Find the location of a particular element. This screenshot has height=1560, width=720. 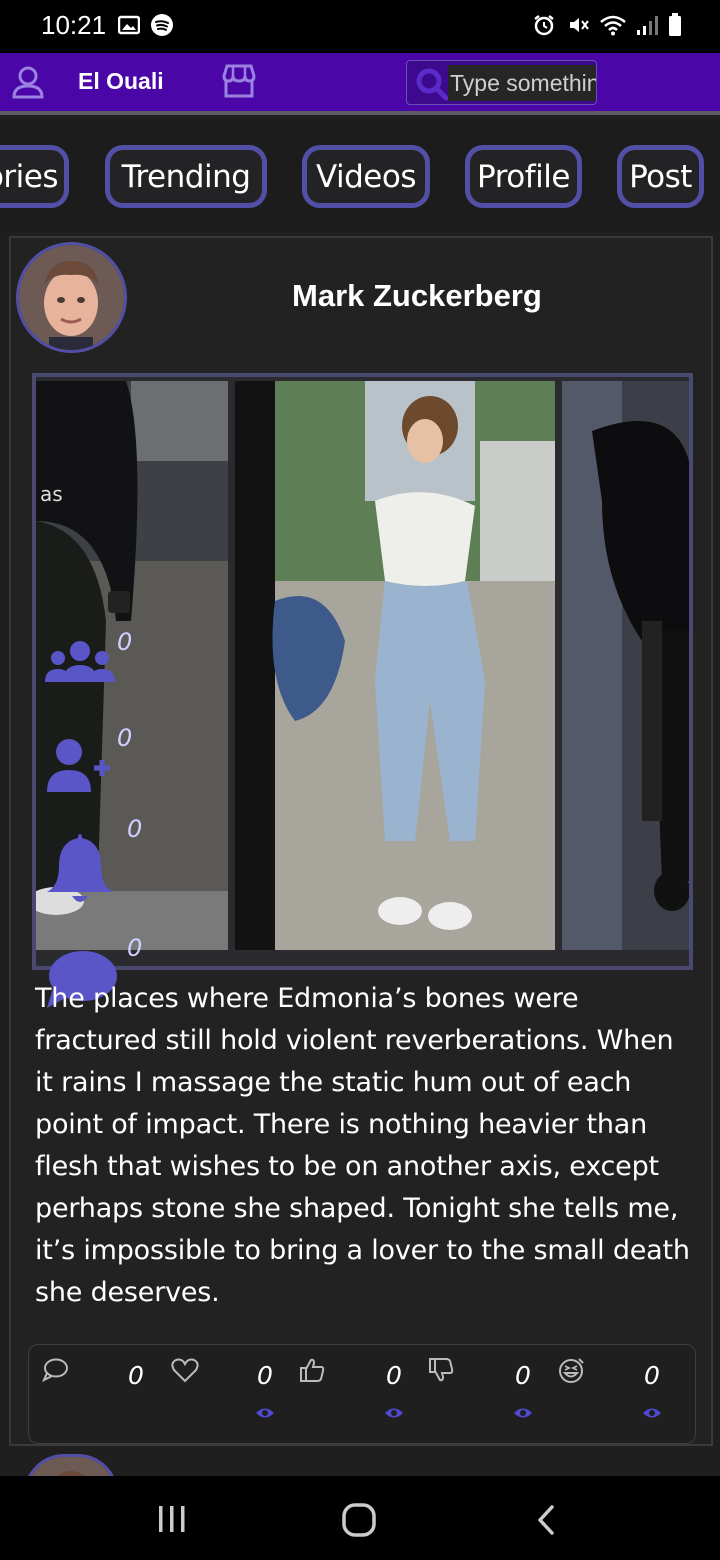

search-box is located at coordinates (501, 82).